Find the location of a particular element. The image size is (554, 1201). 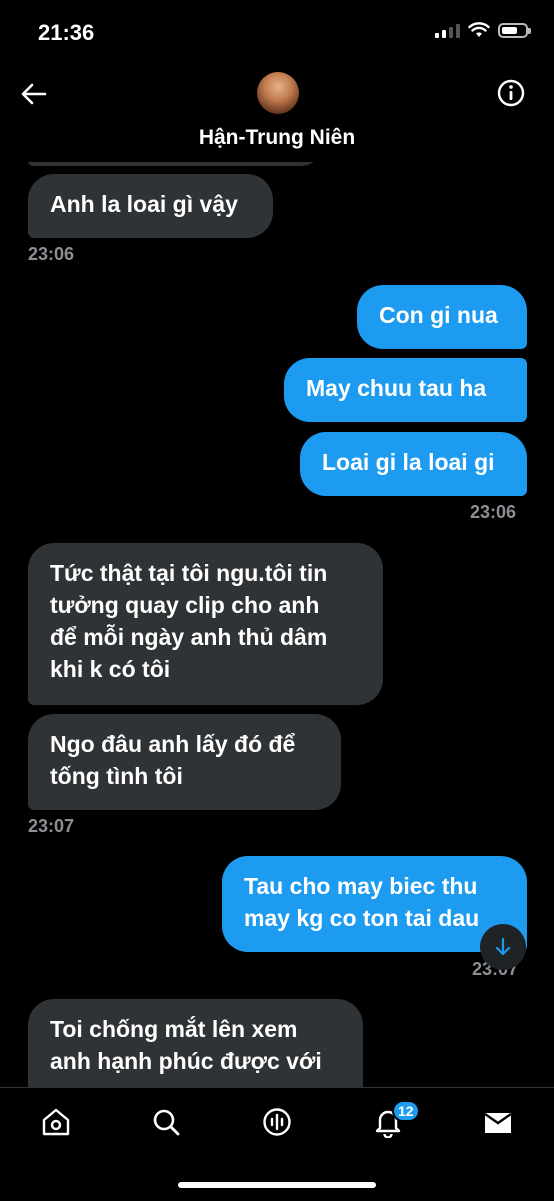

message-bubble-incoming is located at coordinates (175, 164).